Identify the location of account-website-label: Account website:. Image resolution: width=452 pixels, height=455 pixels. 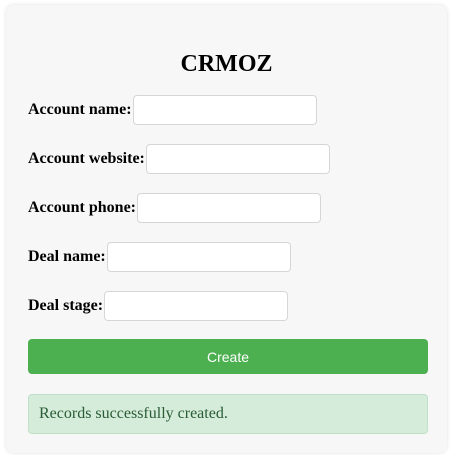
(86, 158).